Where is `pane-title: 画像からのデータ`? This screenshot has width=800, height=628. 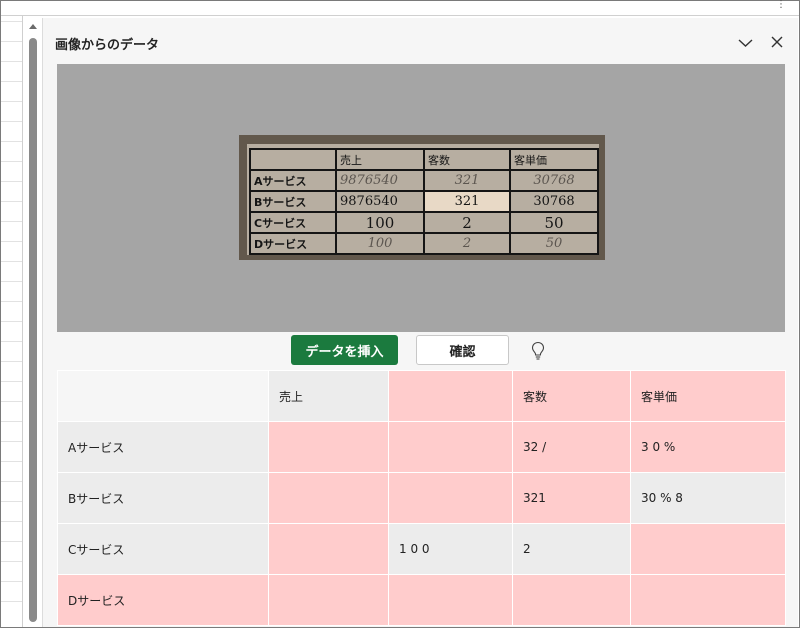 pane-title: 画像からのデータ is located at coordinates (107, 45).